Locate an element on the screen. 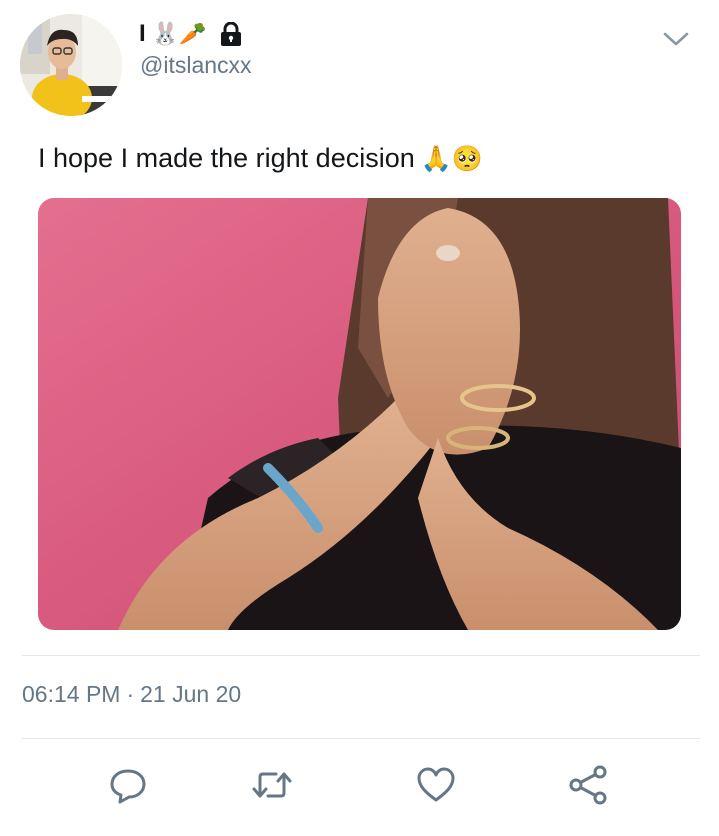 Image resolution: width=719 pixels, height=836 pixels. reply-button is located at coordinates (128, 787).